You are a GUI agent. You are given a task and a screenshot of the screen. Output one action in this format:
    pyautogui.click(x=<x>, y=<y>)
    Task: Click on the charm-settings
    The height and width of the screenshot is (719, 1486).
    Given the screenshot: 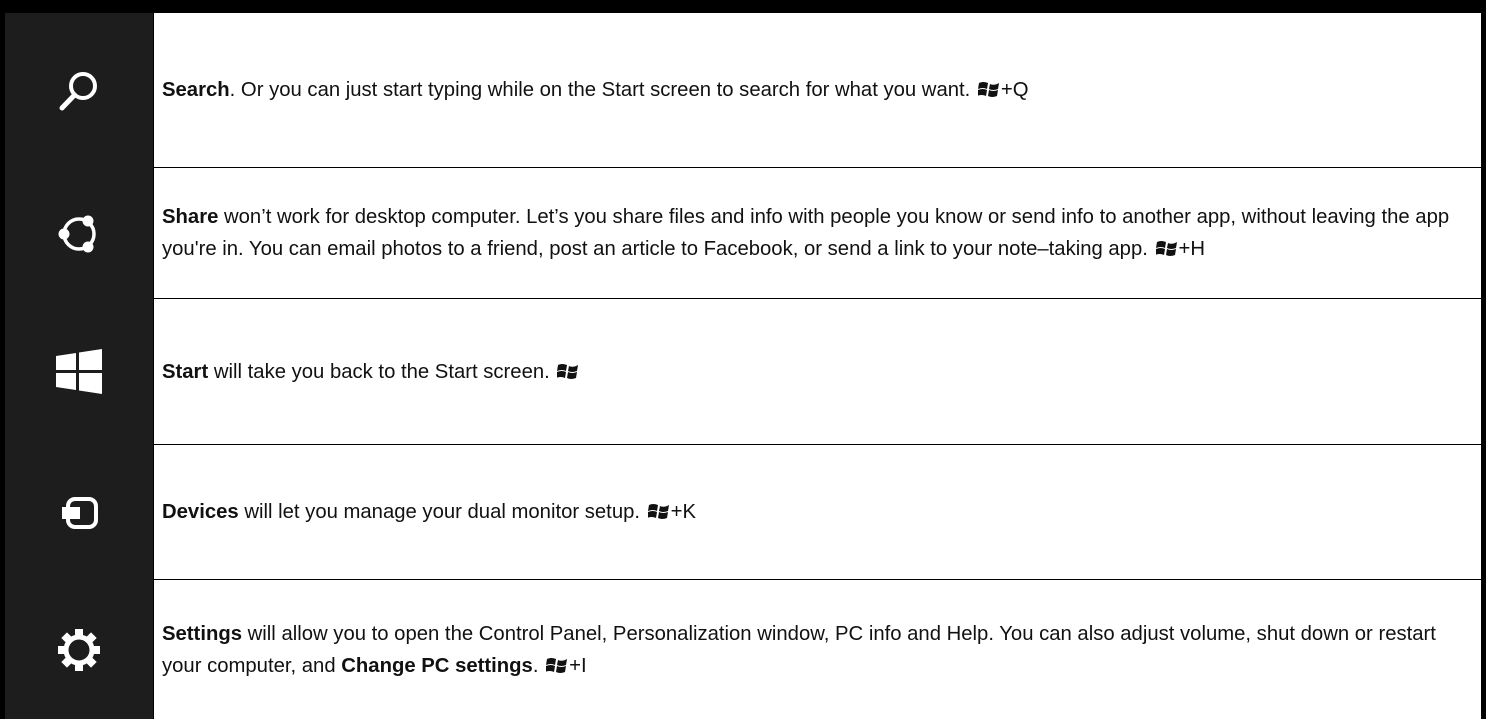 What is the action you would take?
    pyautogui.click(x=79, y=649)
    